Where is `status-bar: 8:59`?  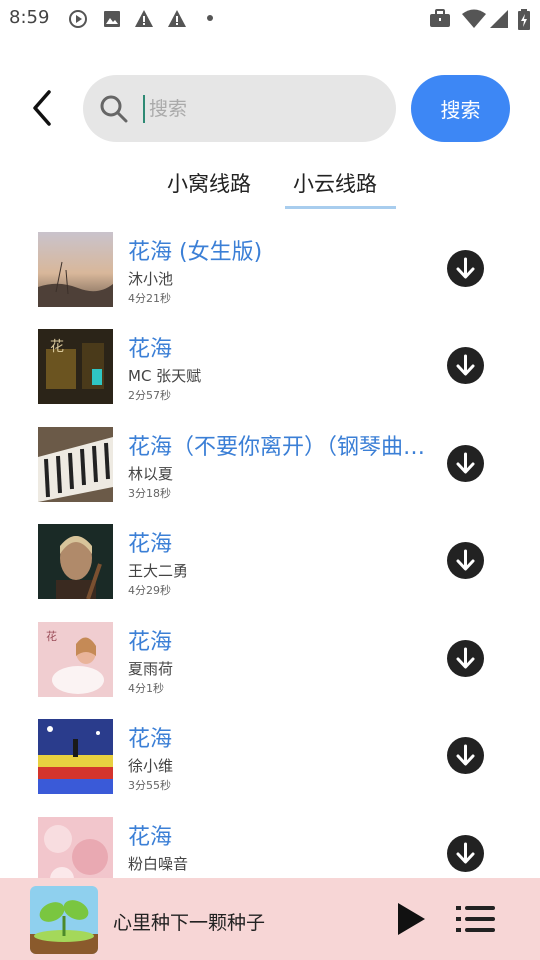 status-bar: 8:59 is located at coordinates (270, 18).